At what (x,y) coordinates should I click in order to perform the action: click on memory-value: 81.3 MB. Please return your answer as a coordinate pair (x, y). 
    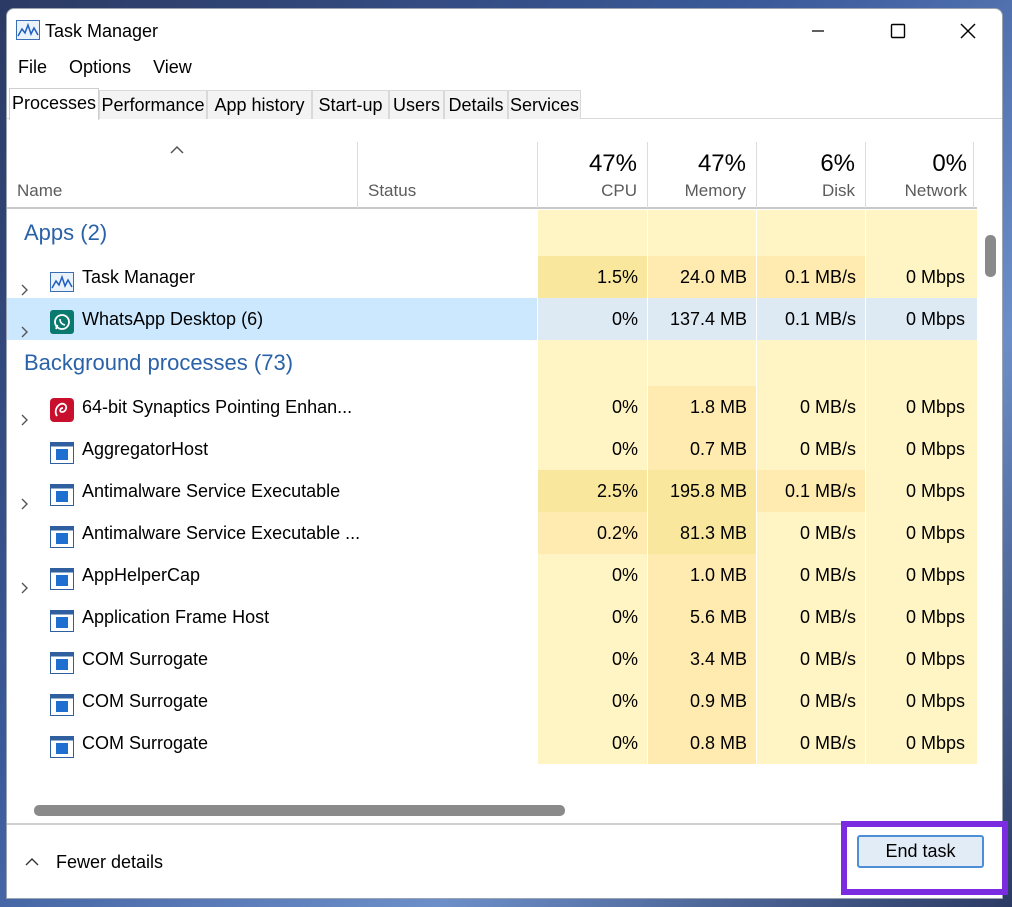
    Looking at the image, I should click on (702, 533).